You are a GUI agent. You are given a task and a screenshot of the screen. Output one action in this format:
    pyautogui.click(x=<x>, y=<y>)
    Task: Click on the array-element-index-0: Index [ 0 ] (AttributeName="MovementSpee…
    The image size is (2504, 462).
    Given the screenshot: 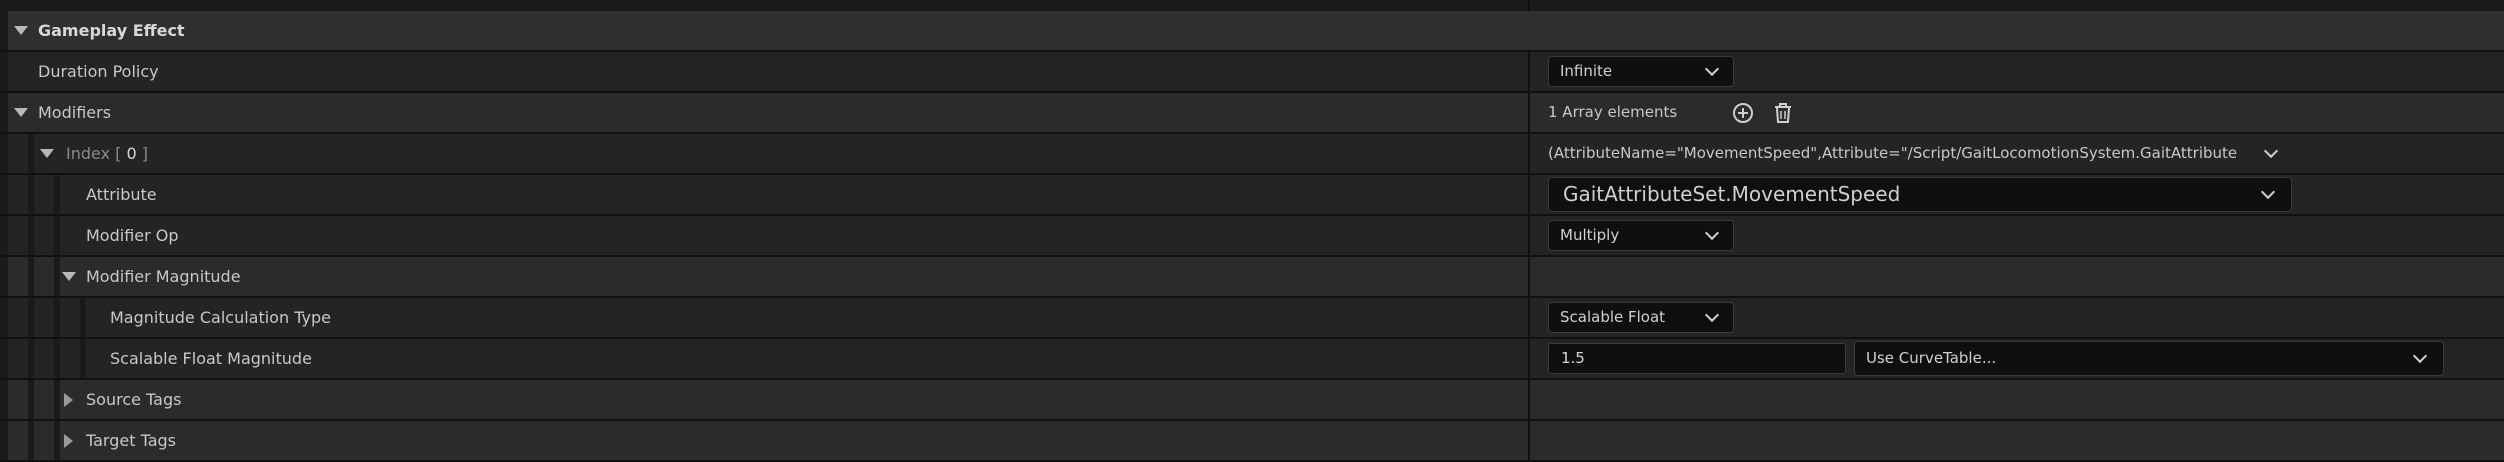 What is the action you would take?
    pyautogui.click(x=1252, y=154)
    